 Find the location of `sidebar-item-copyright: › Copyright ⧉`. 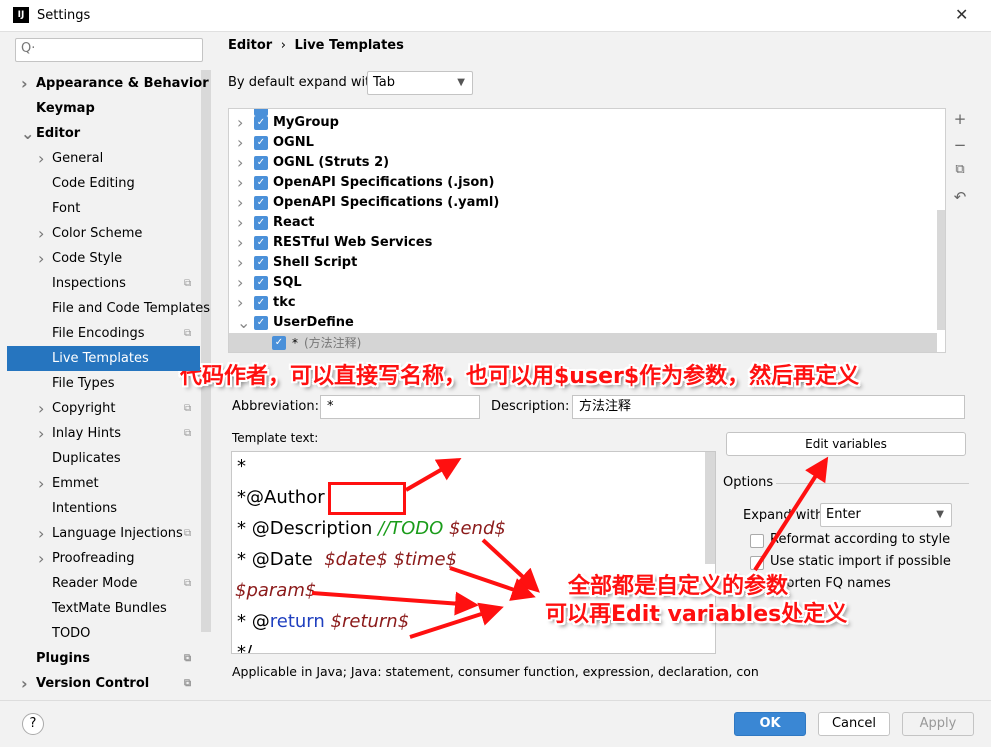

sidebar-item-copyright: › Copyright ⧉ is located at coordinates (100, 408).